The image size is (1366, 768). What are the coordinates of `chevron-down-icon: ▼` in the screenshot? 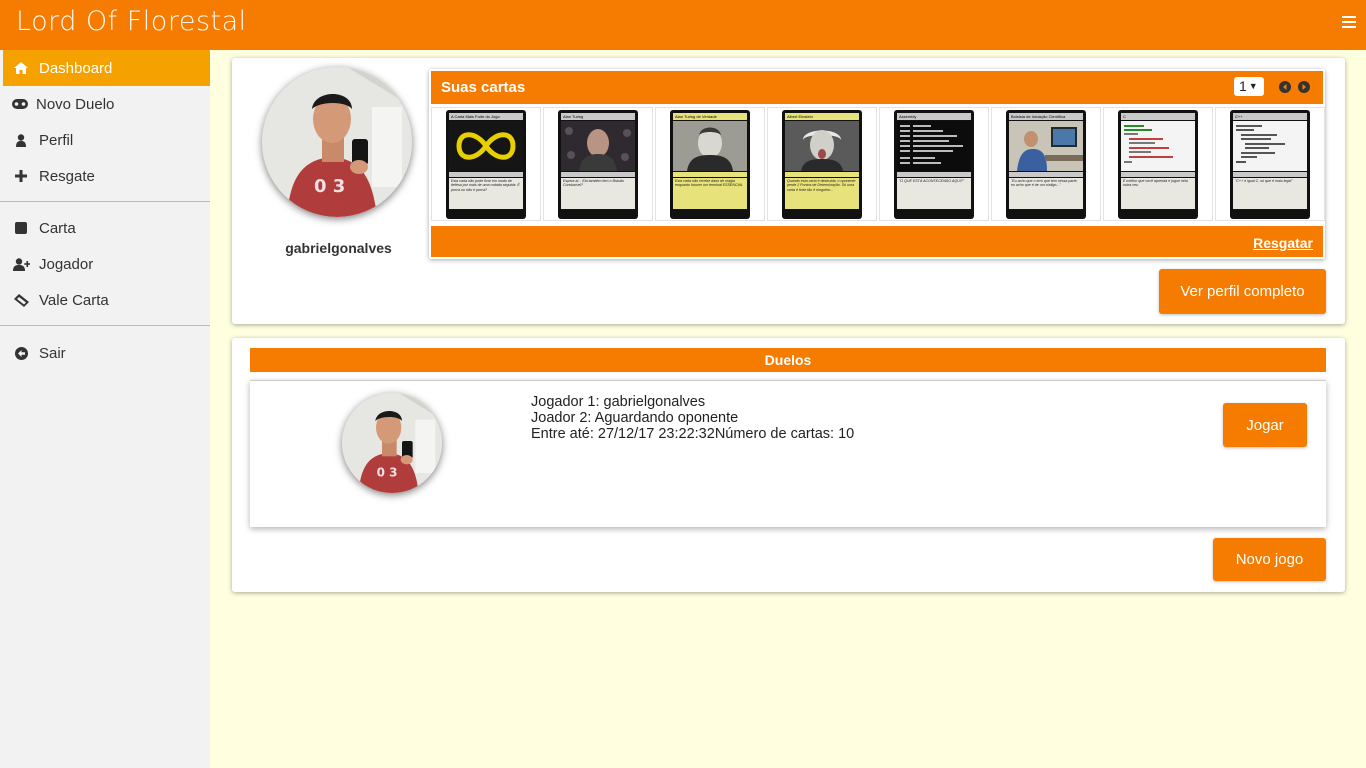 It's located at (1253, 86).